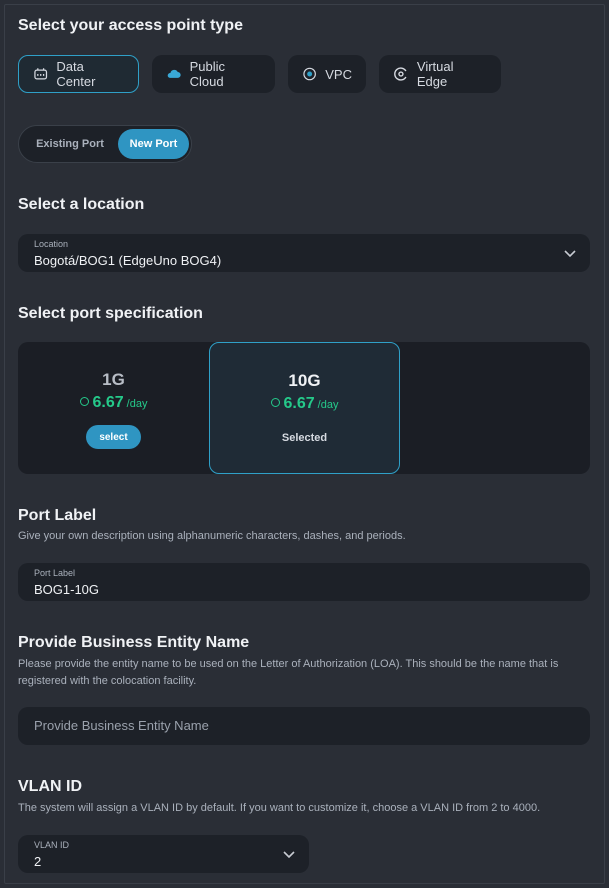 The height and width of the screenshot is (888, 609). I want to click on access-type-label: Virtual Edge, so click(435, 74).